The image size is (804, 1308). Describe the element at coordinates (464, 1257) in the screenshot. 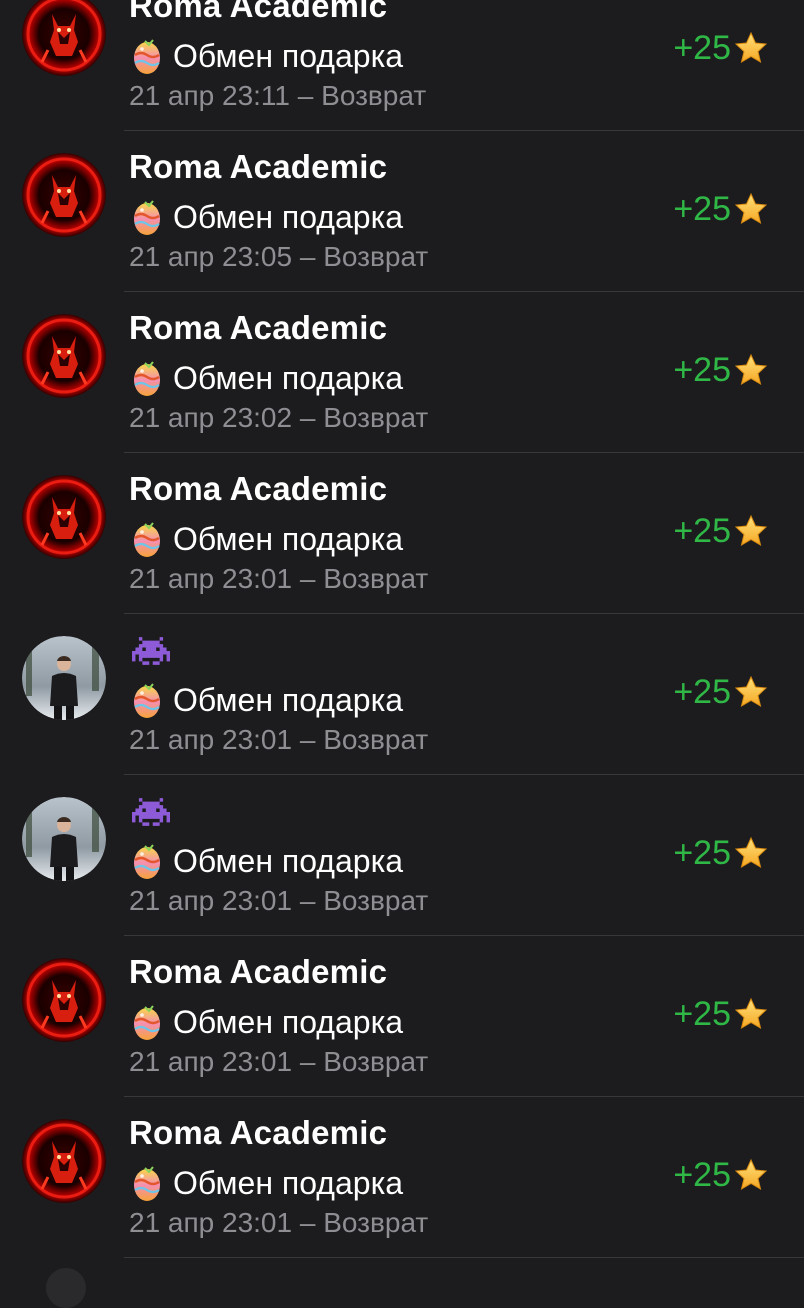

I see `row-divider` at that location.